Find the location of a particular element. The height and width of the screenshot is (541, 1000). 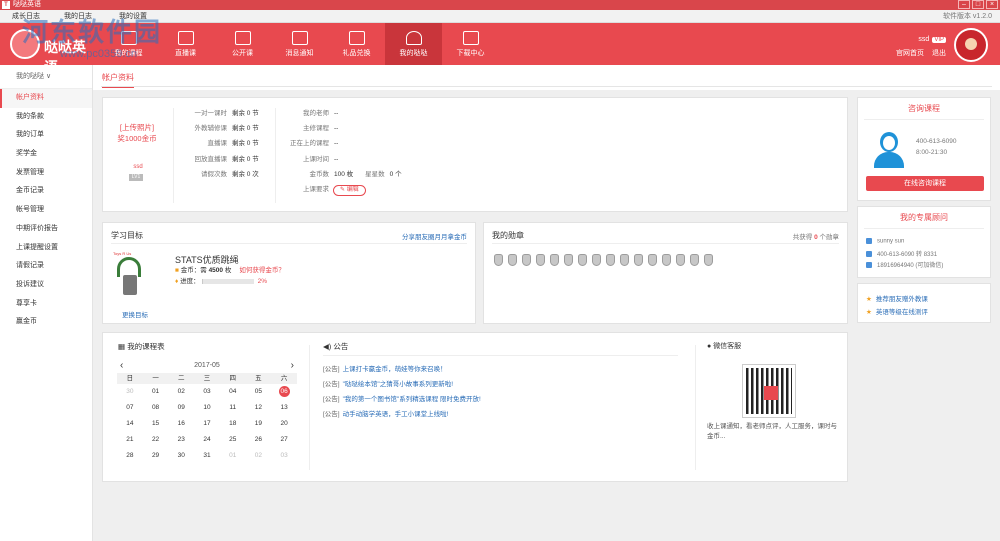

sidebar-item-account: 帐户资料 is located at coordinates (46, 98).